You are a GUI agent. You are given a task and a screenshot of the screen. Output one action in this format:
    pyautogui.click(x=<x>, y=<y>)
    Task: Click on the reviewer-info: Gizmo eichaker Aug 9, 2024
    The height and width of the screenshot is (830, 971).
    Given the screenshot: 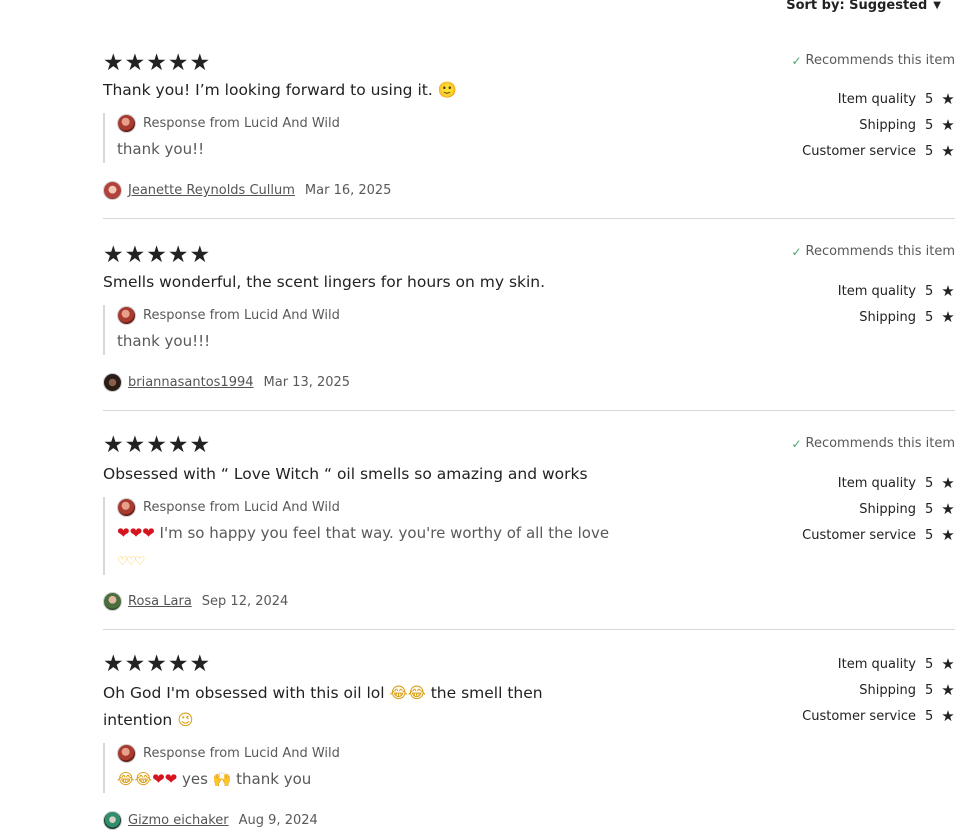 What is the action you would take?
    pyautogui.click(x=210, y=820)
    